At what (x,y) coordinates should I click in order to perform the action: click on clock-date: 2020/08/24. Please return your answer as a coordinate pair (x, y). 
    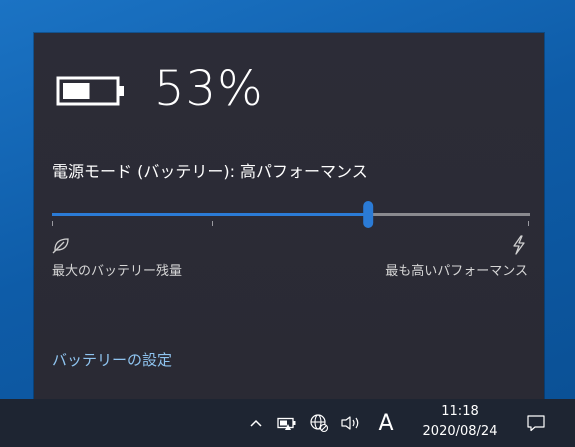
    Looking at the image, I should click on (460, 431).